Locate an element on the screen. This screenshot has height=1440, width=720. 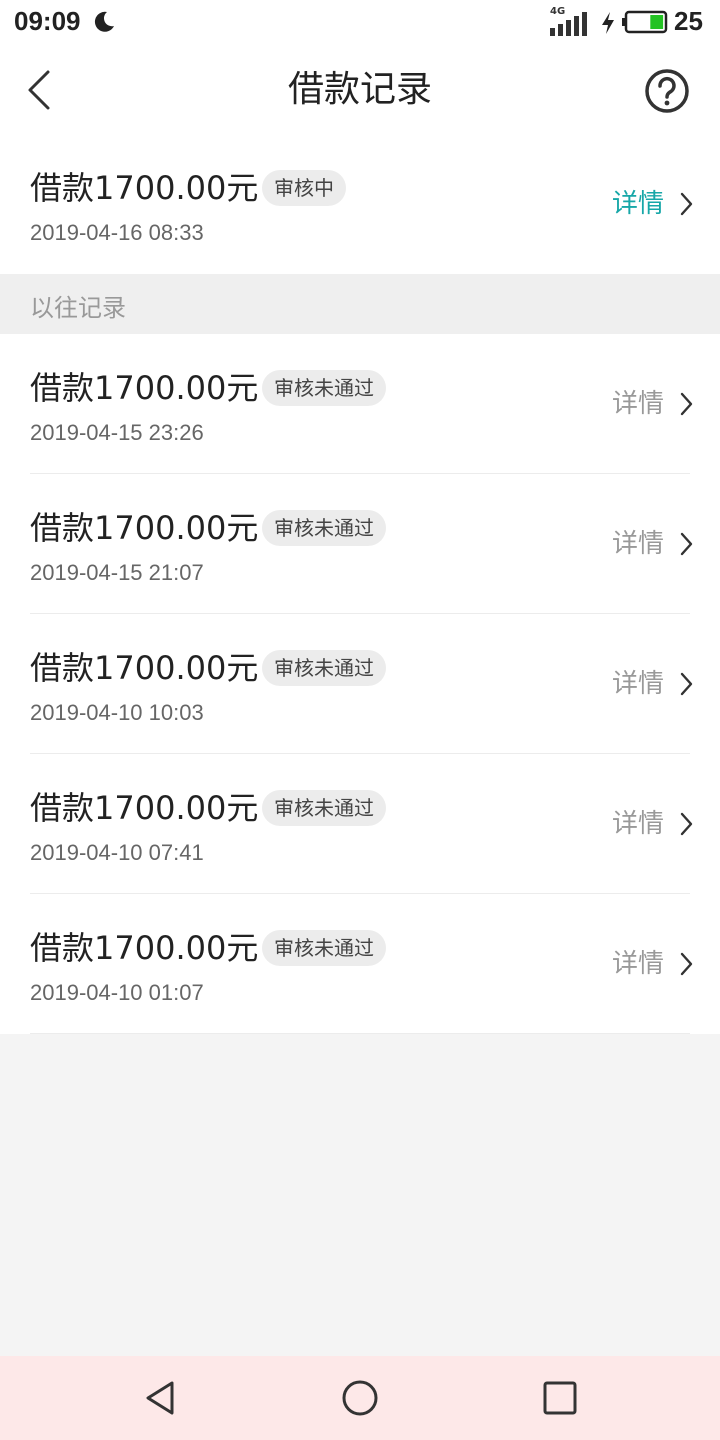
moon-icon is located at coordinates (104, 21).